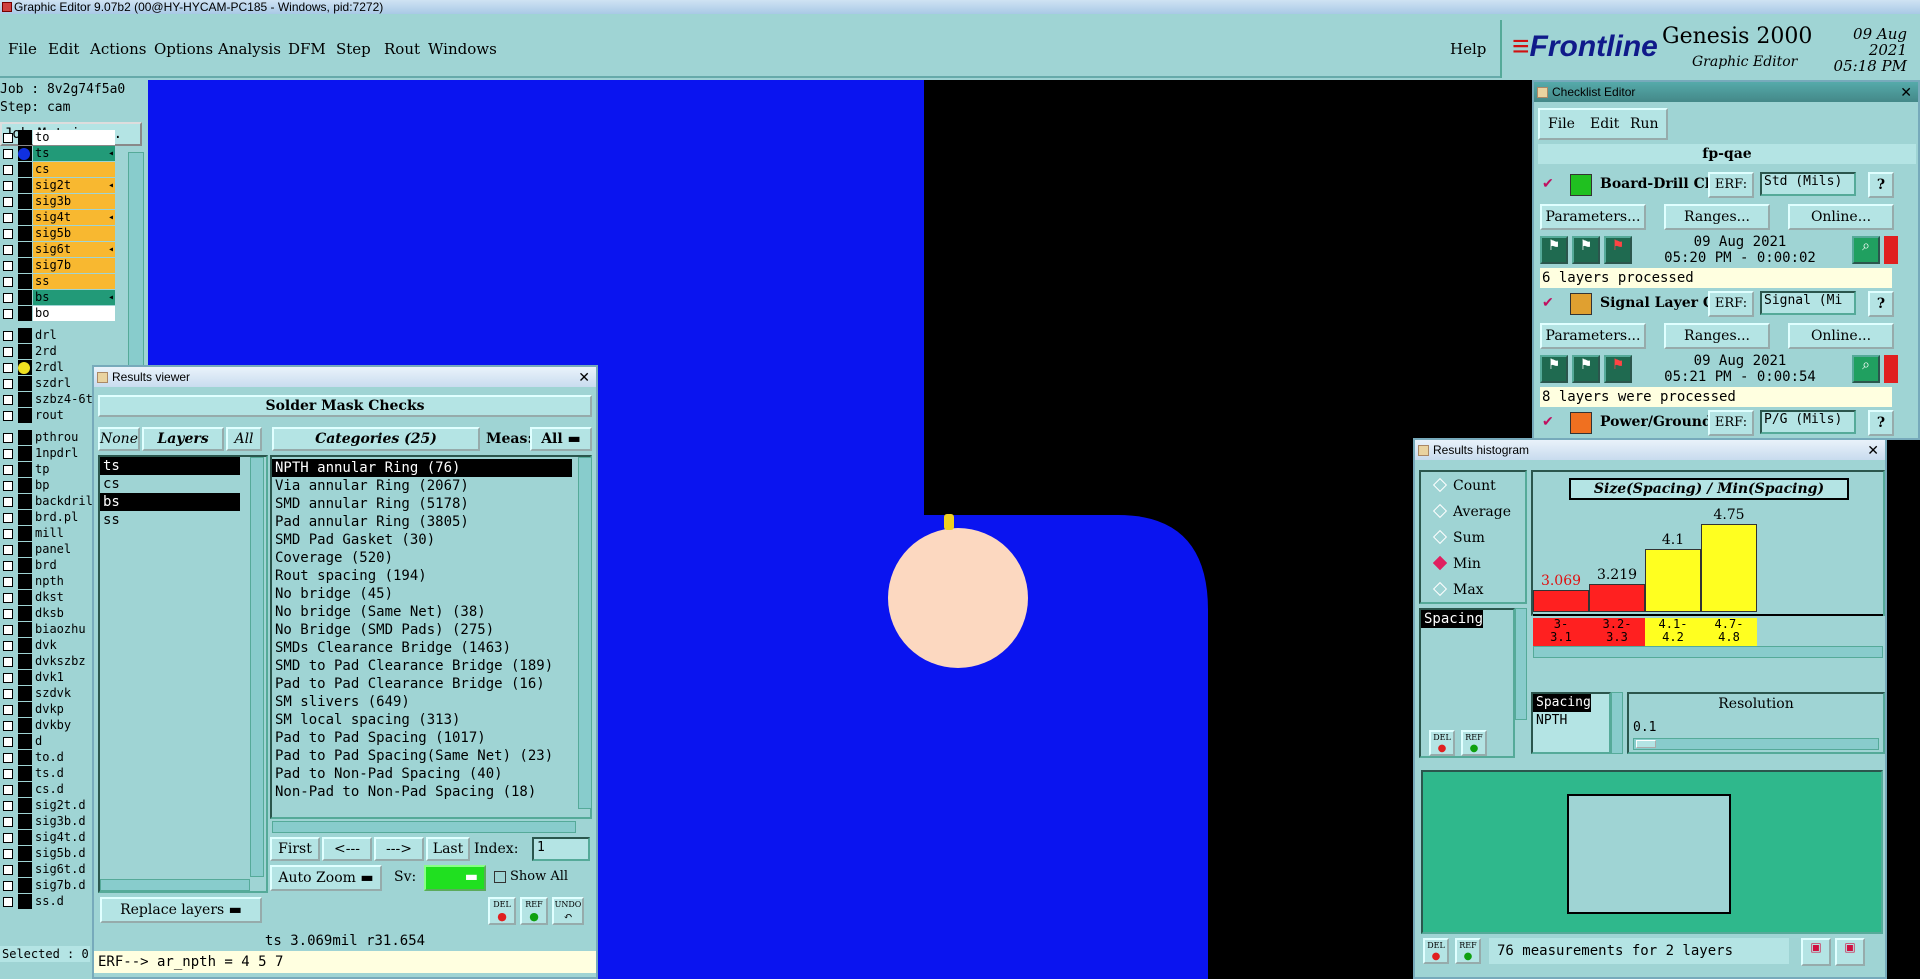 The width and height of the screenshot is (1920, 979). What do you see at coordinates (59, 217) in the screenshot?
I see `layer-row: sig4t ◂` at bounding box center [59, 217].